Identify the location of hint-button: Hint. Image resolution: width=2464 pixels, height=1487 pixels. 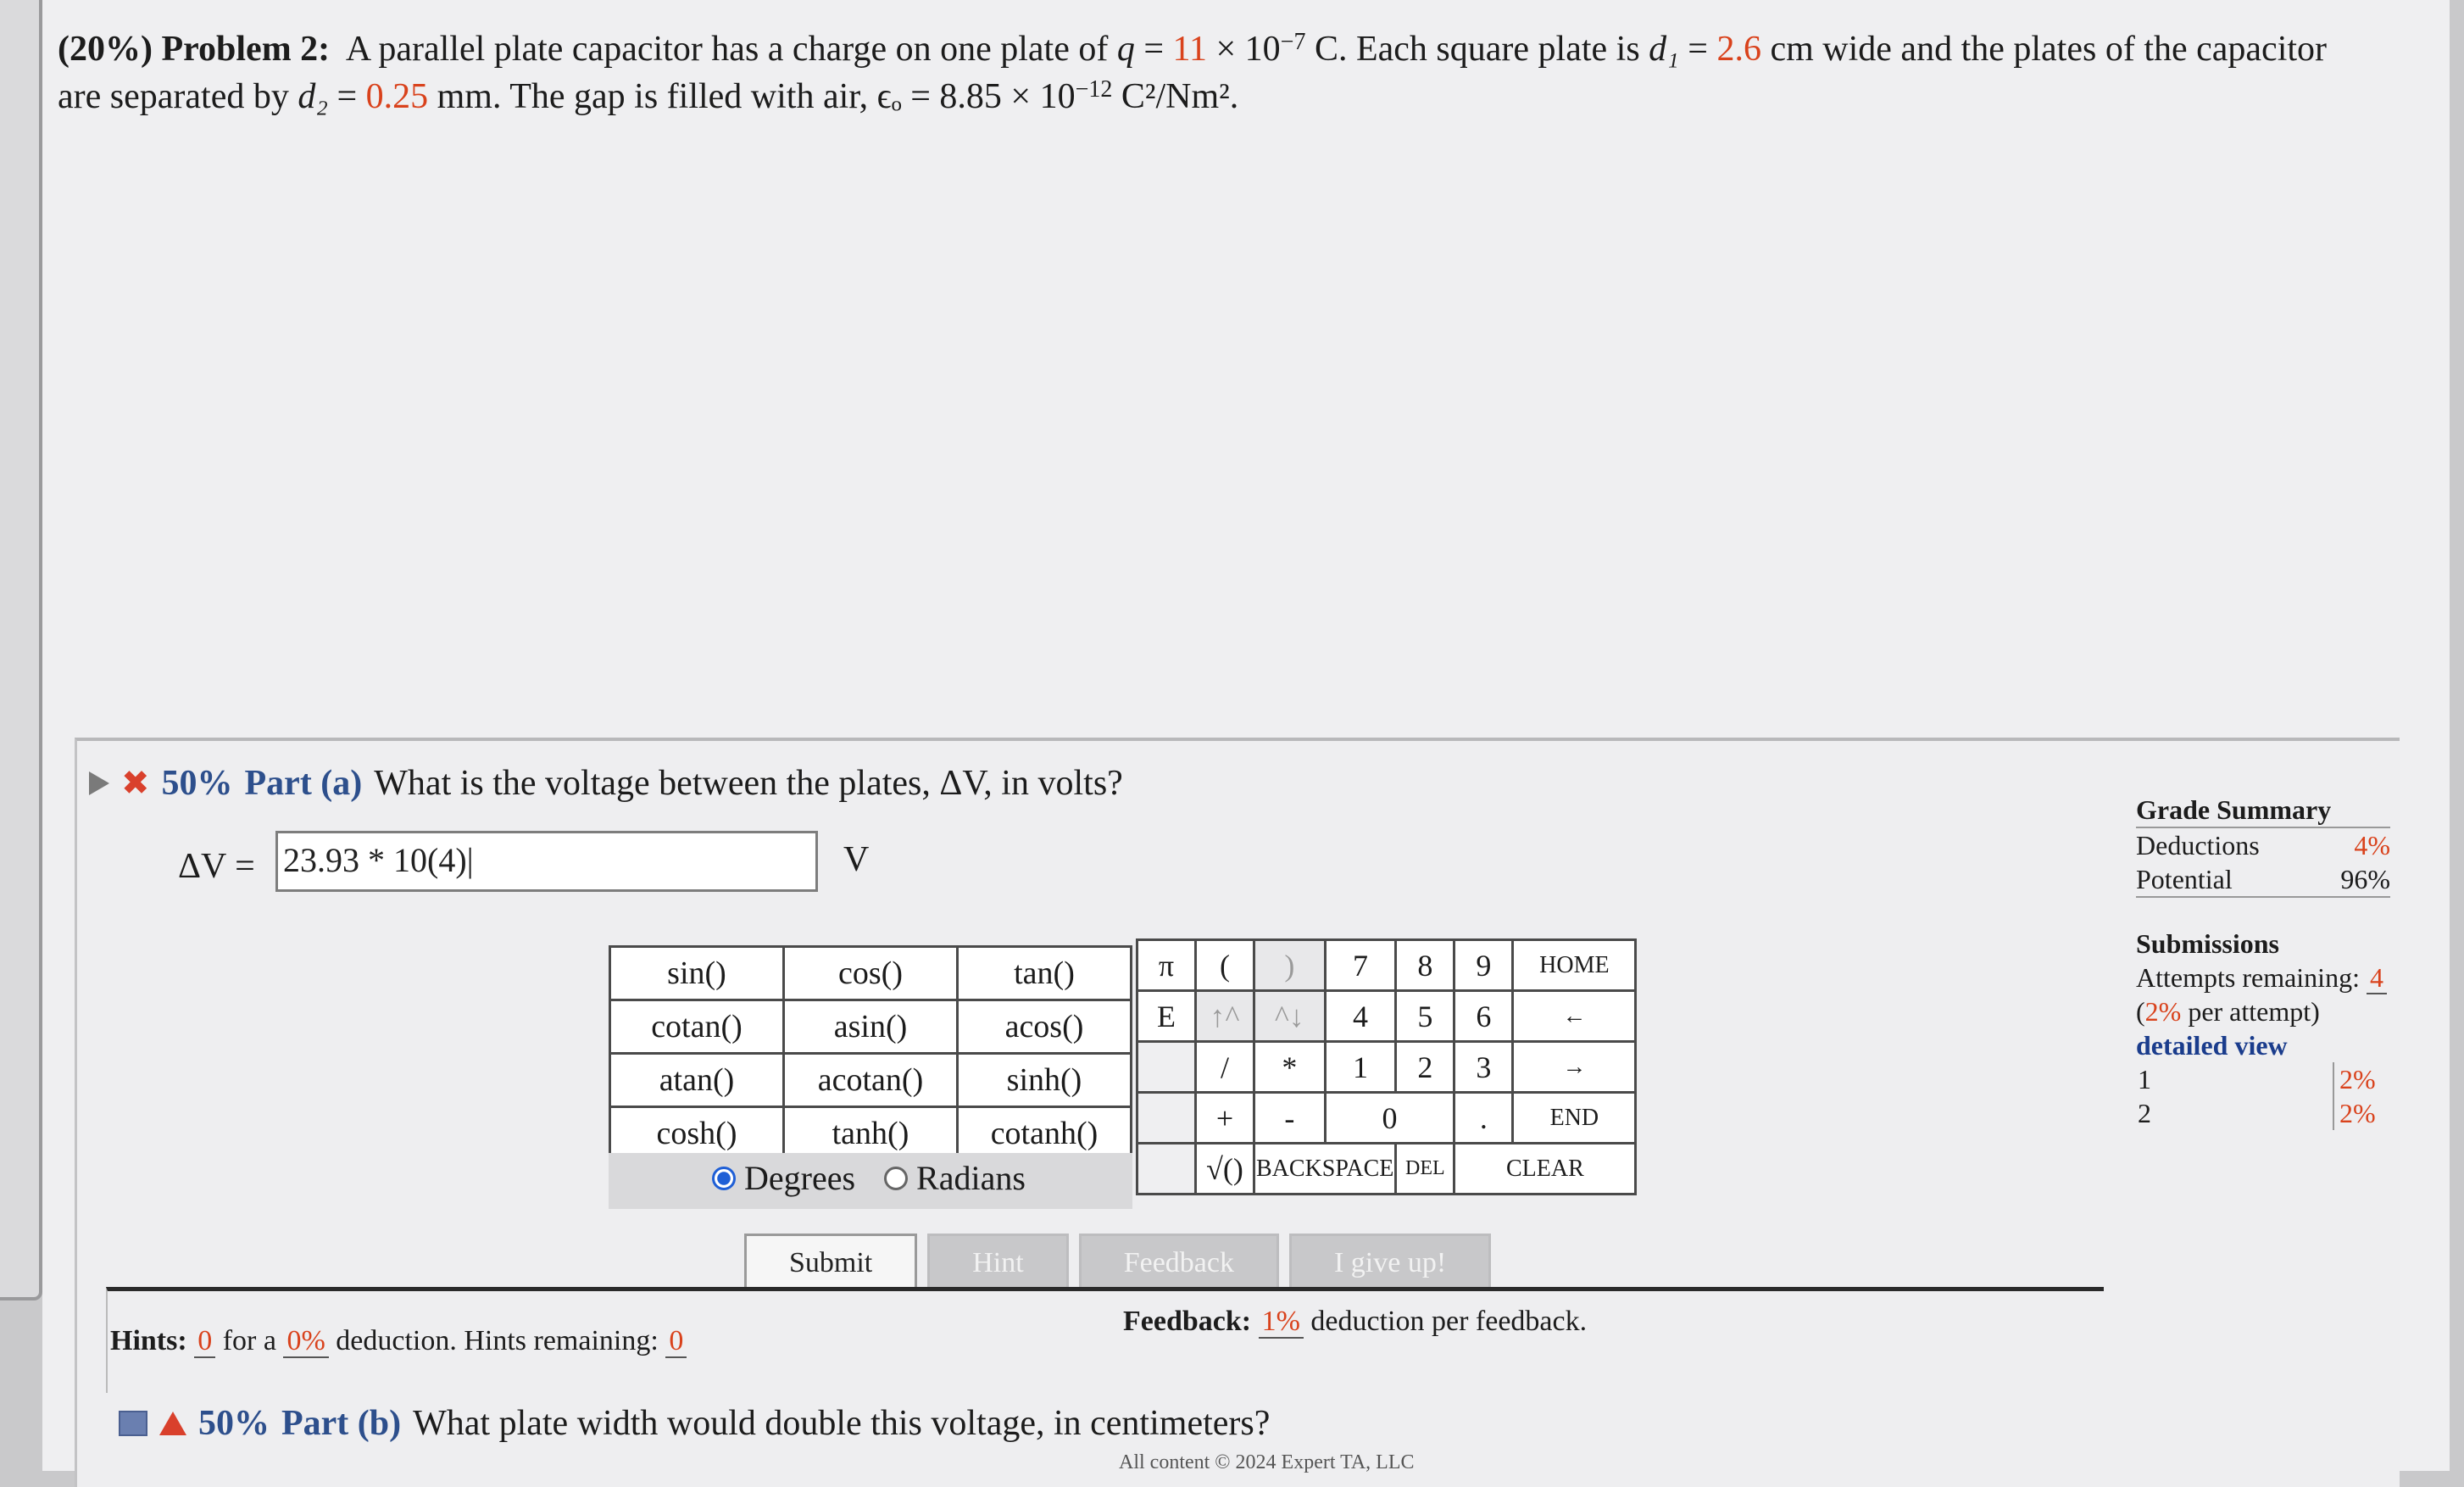
(998, 1263).